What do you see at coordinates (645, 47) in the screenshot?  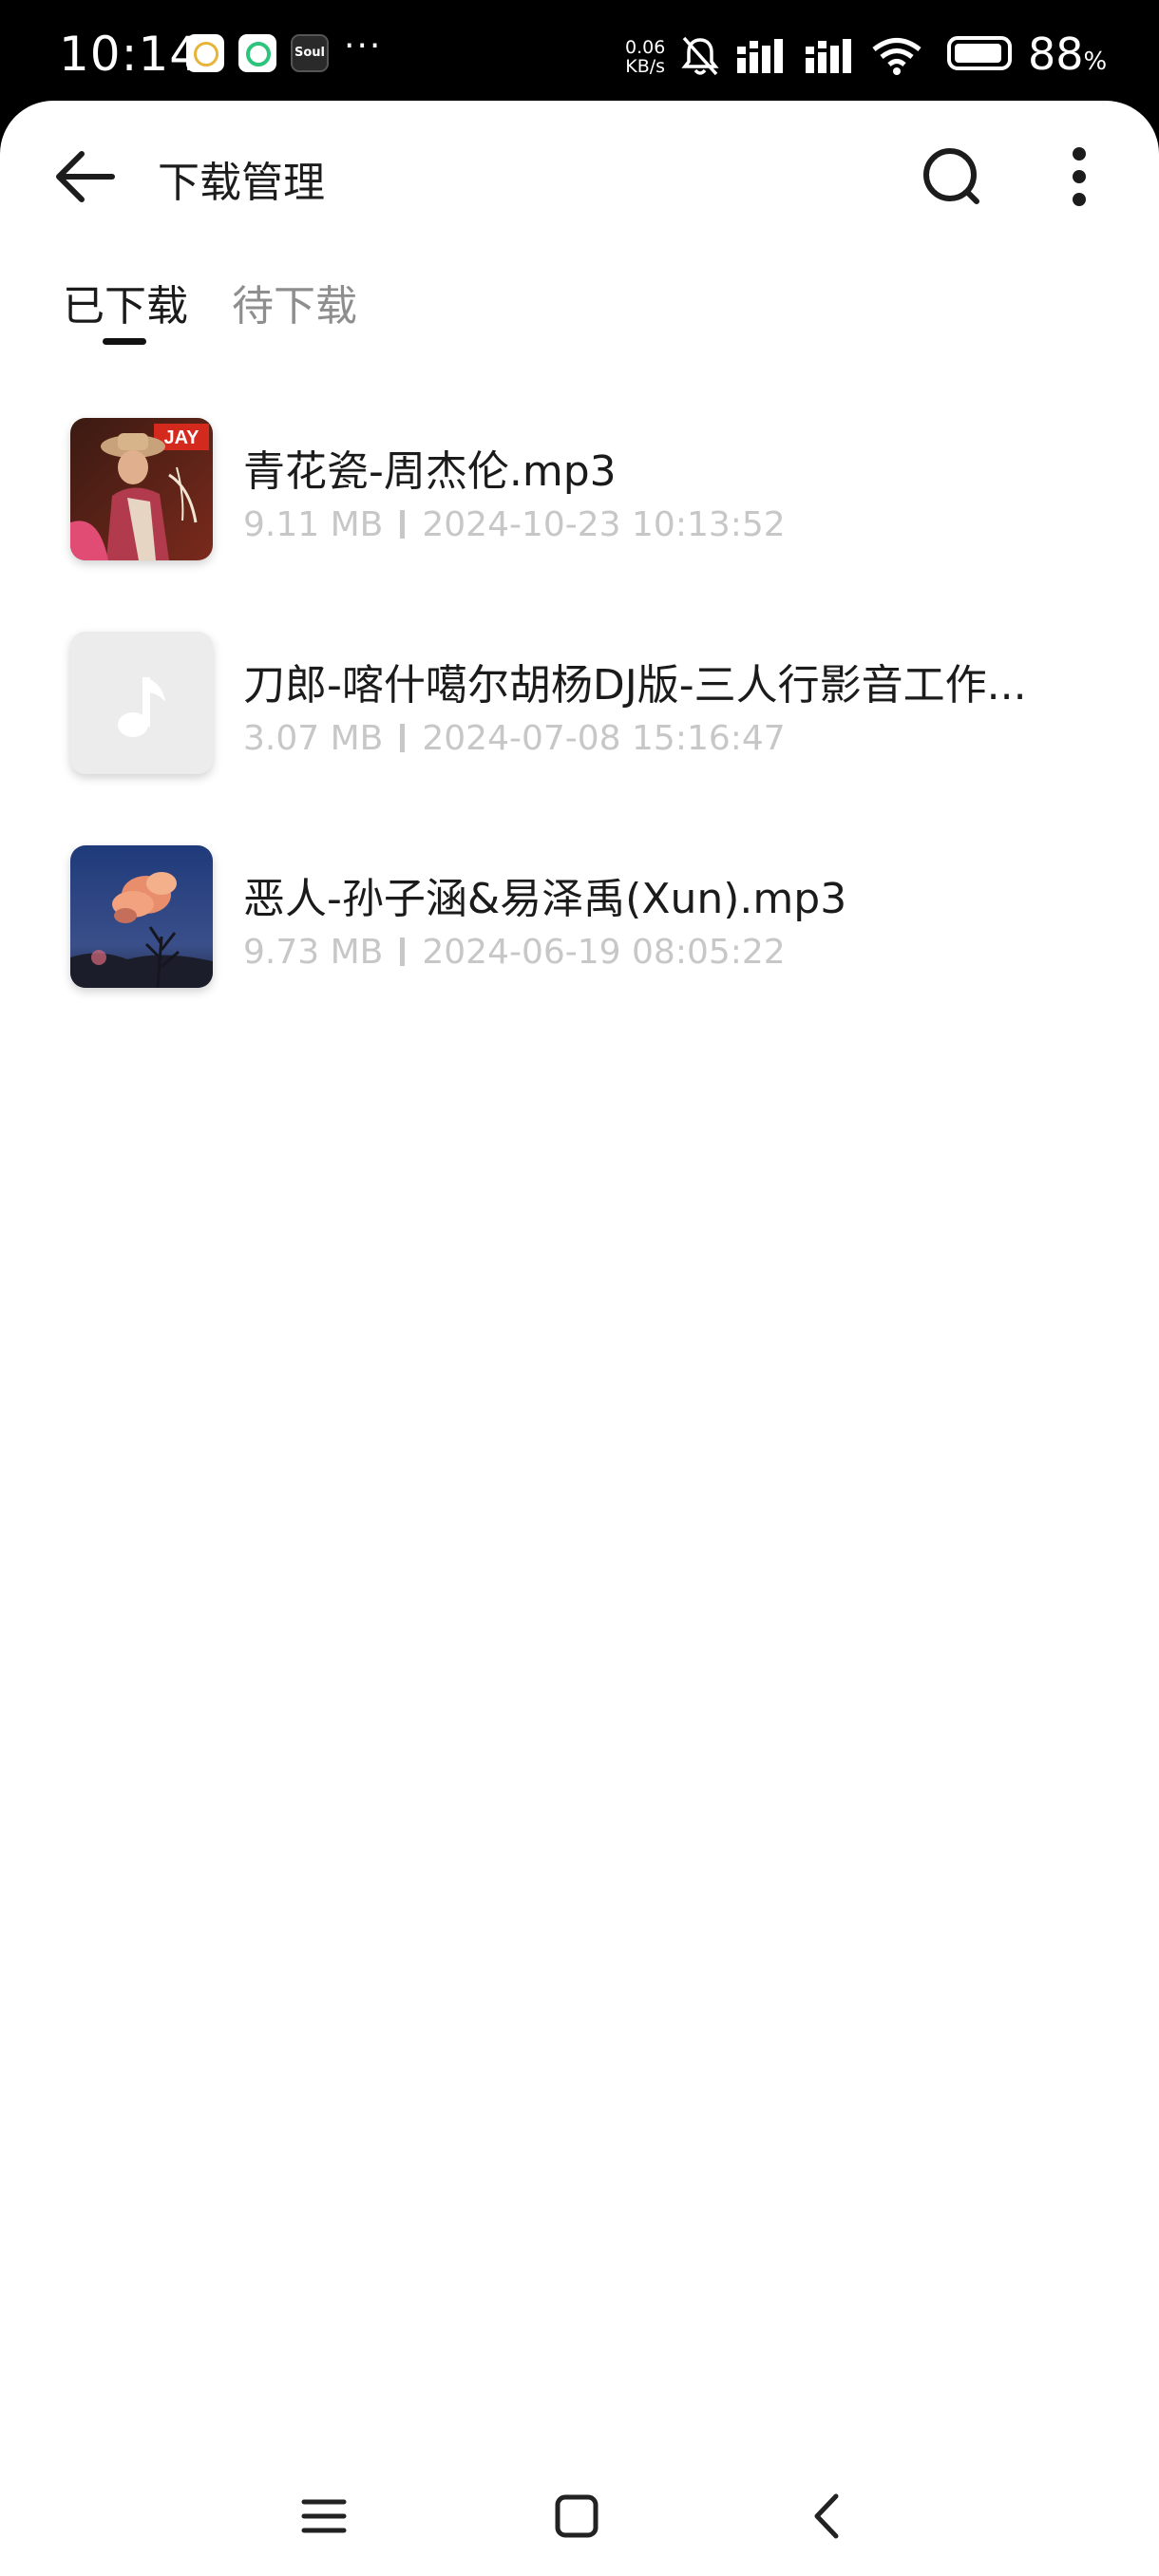 I see `network-speed-value: 0.06` at bounding box center [645, 47].